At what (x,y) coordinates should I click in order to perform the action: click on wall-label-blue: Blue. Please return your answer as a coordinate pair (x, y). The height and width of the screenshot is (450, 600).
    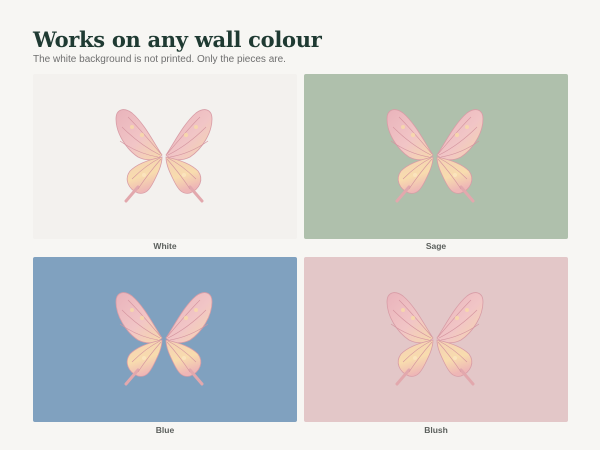
    Looking at the image, I should click on (165, 430).